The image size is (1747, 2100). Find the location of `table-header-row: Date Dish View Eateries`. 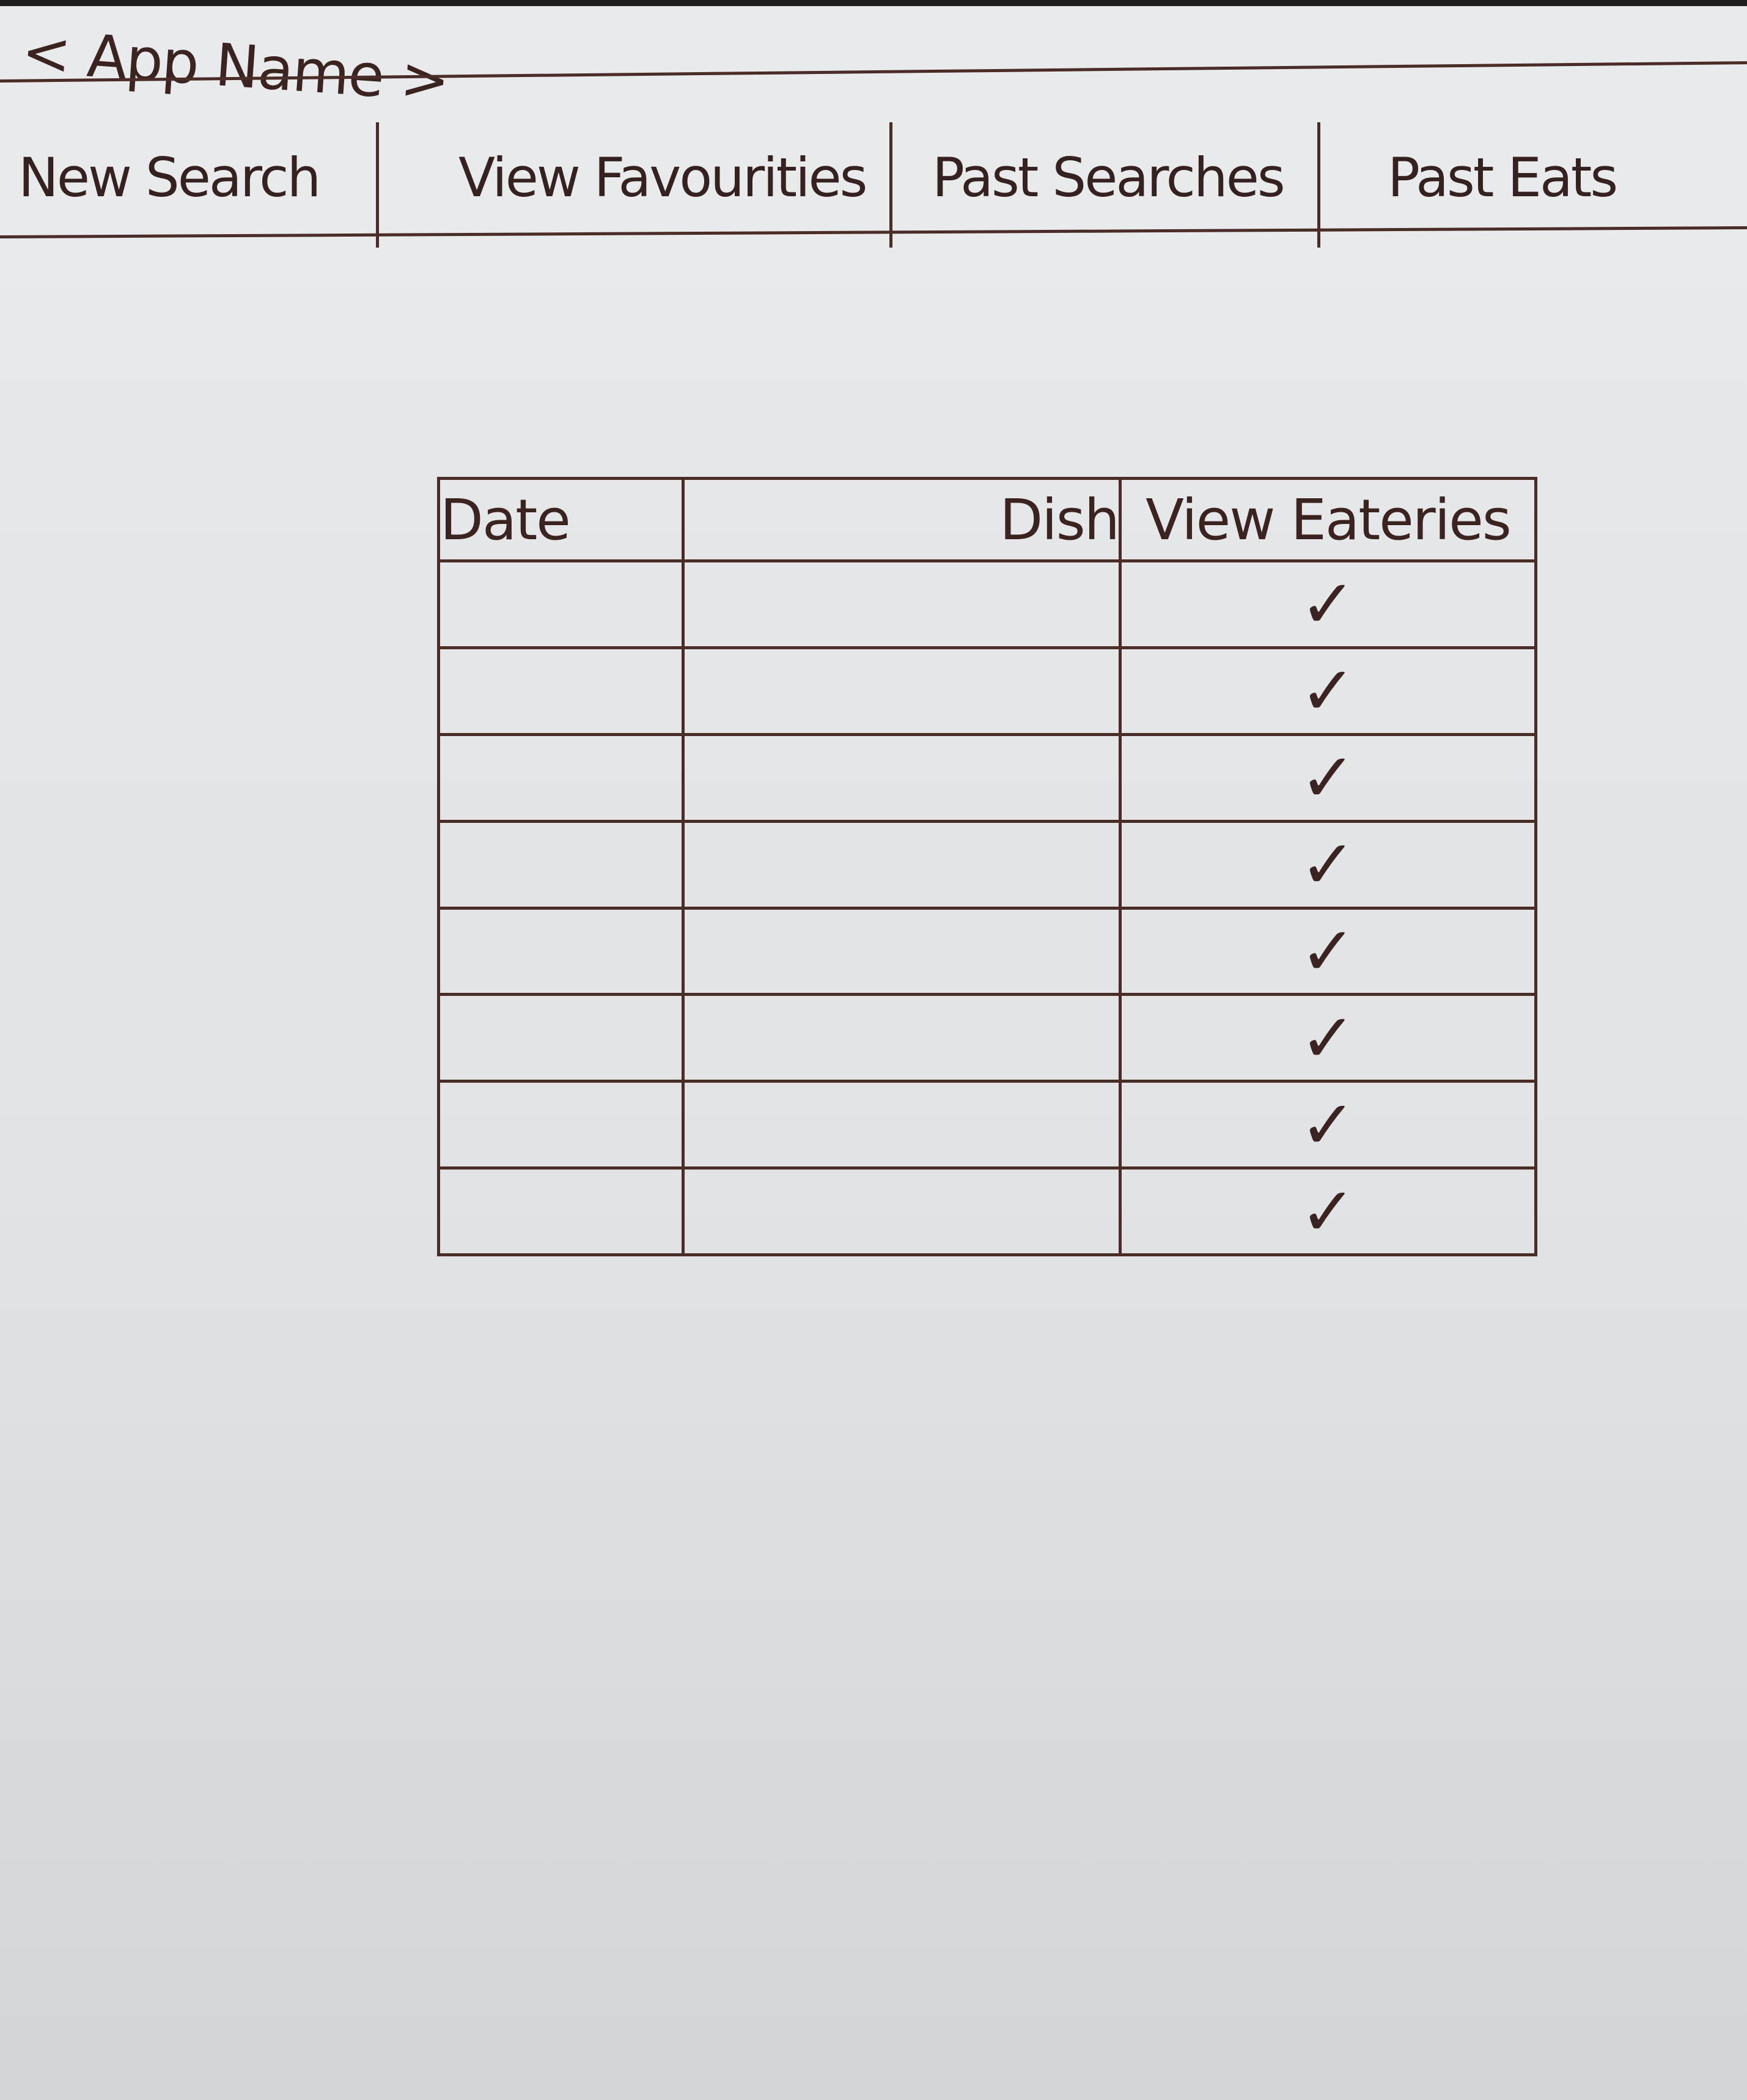

table-header-row: Date Dish View Eateries is located at coordinates (987, 519).